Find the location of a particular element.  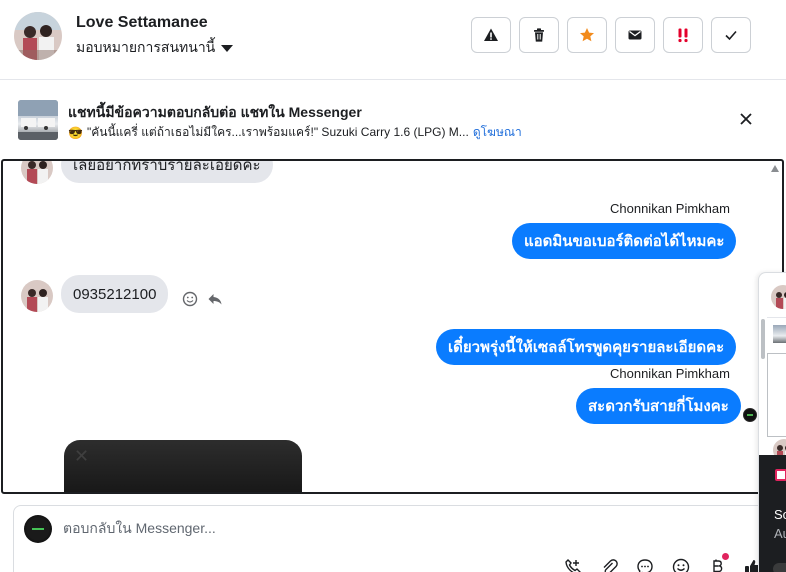

header-actions is located at coordinates (611, 35).